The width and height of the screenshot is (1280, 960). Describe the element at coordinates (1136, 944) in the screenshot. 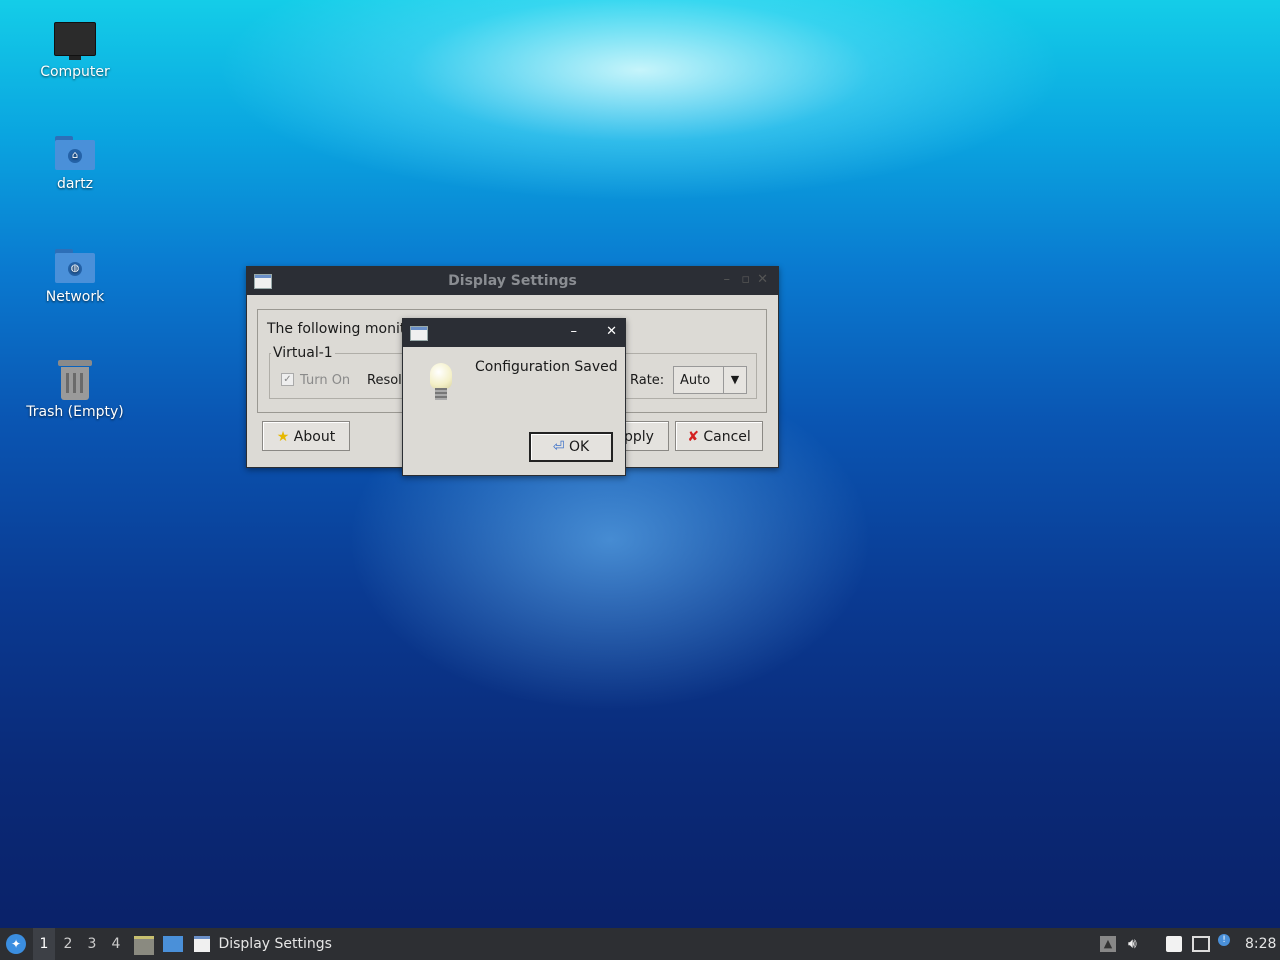

I see `volume-icon: 🔊︎` at that location.